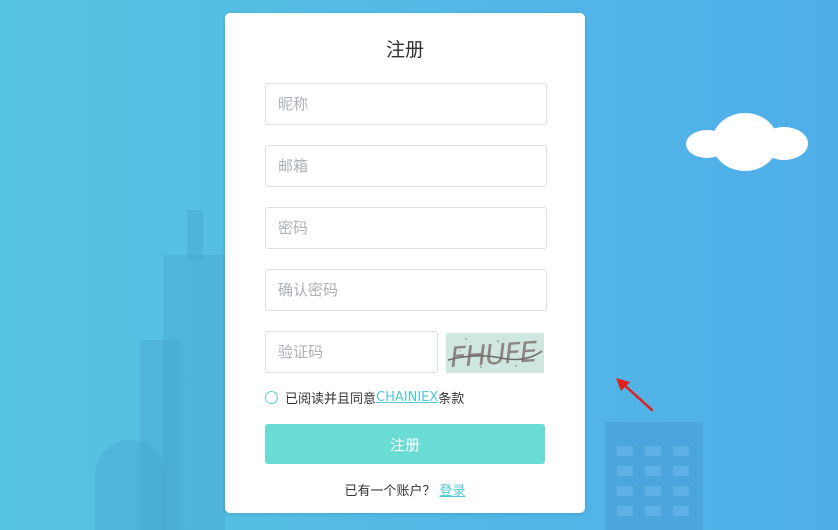 The image size is (838, 530). Describe the element at coordinates (351, 352) in the screenshot. I see `captcha-input` at that location.